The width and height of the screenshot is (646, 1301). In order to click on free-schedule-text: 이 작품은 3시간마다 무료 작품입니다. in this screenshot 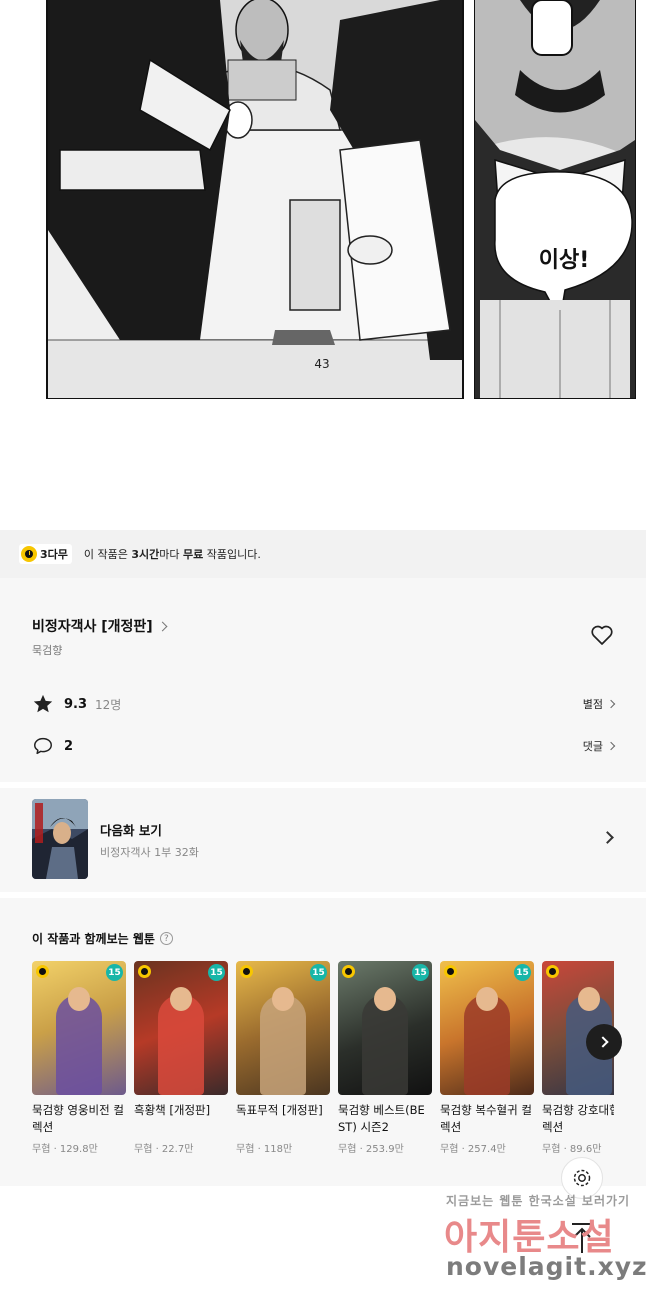, I will do `click(172, 554)`.